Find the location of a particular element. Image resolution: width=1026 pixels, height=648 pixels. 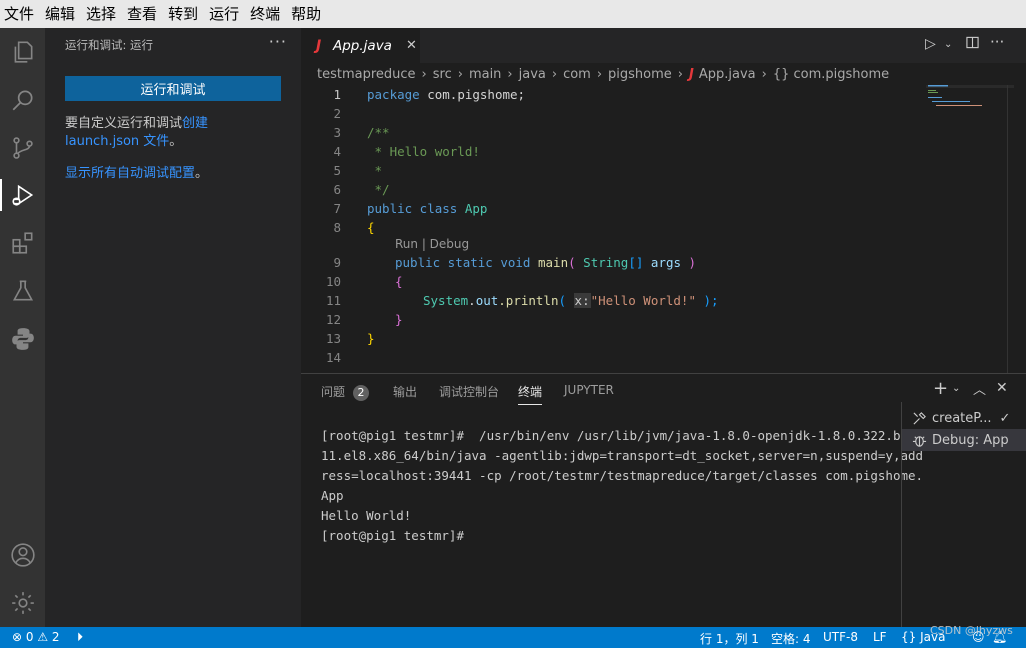

line-number: 12 is located at coordinates (333, 319).